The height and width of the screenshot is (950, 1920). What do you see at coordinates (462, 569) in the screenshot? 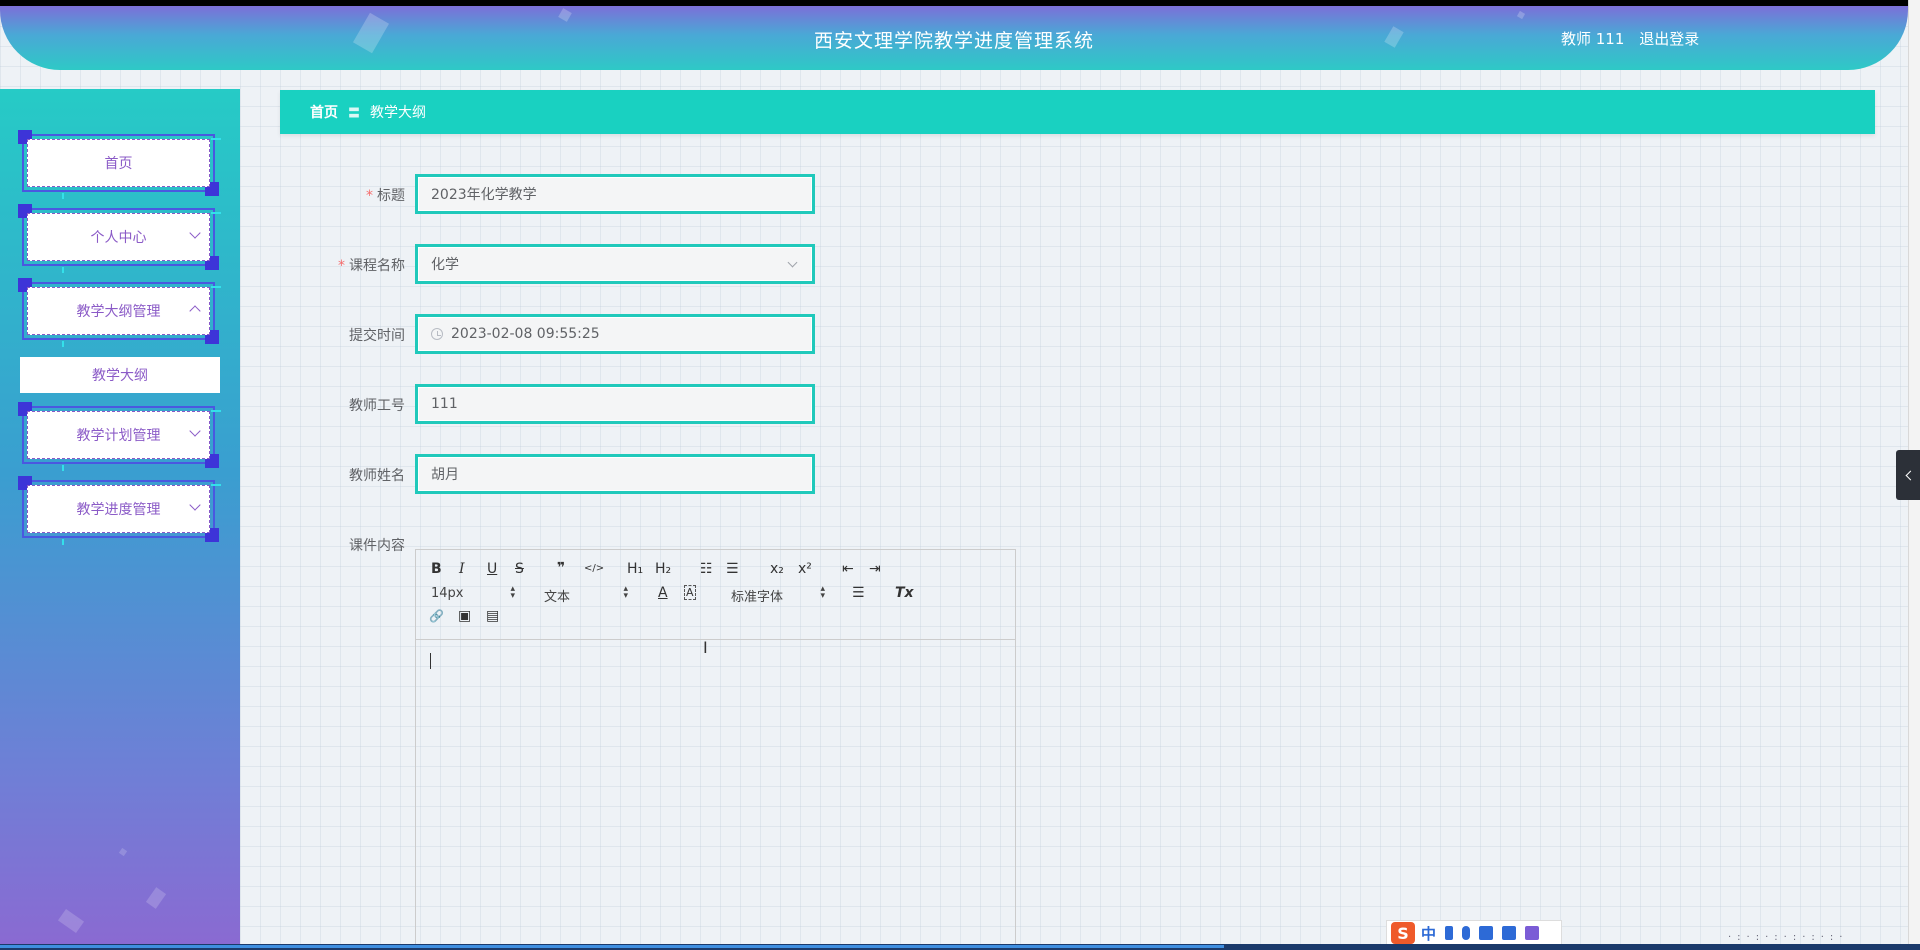
I see `italic-button: I` at bounding box center [462, 569].